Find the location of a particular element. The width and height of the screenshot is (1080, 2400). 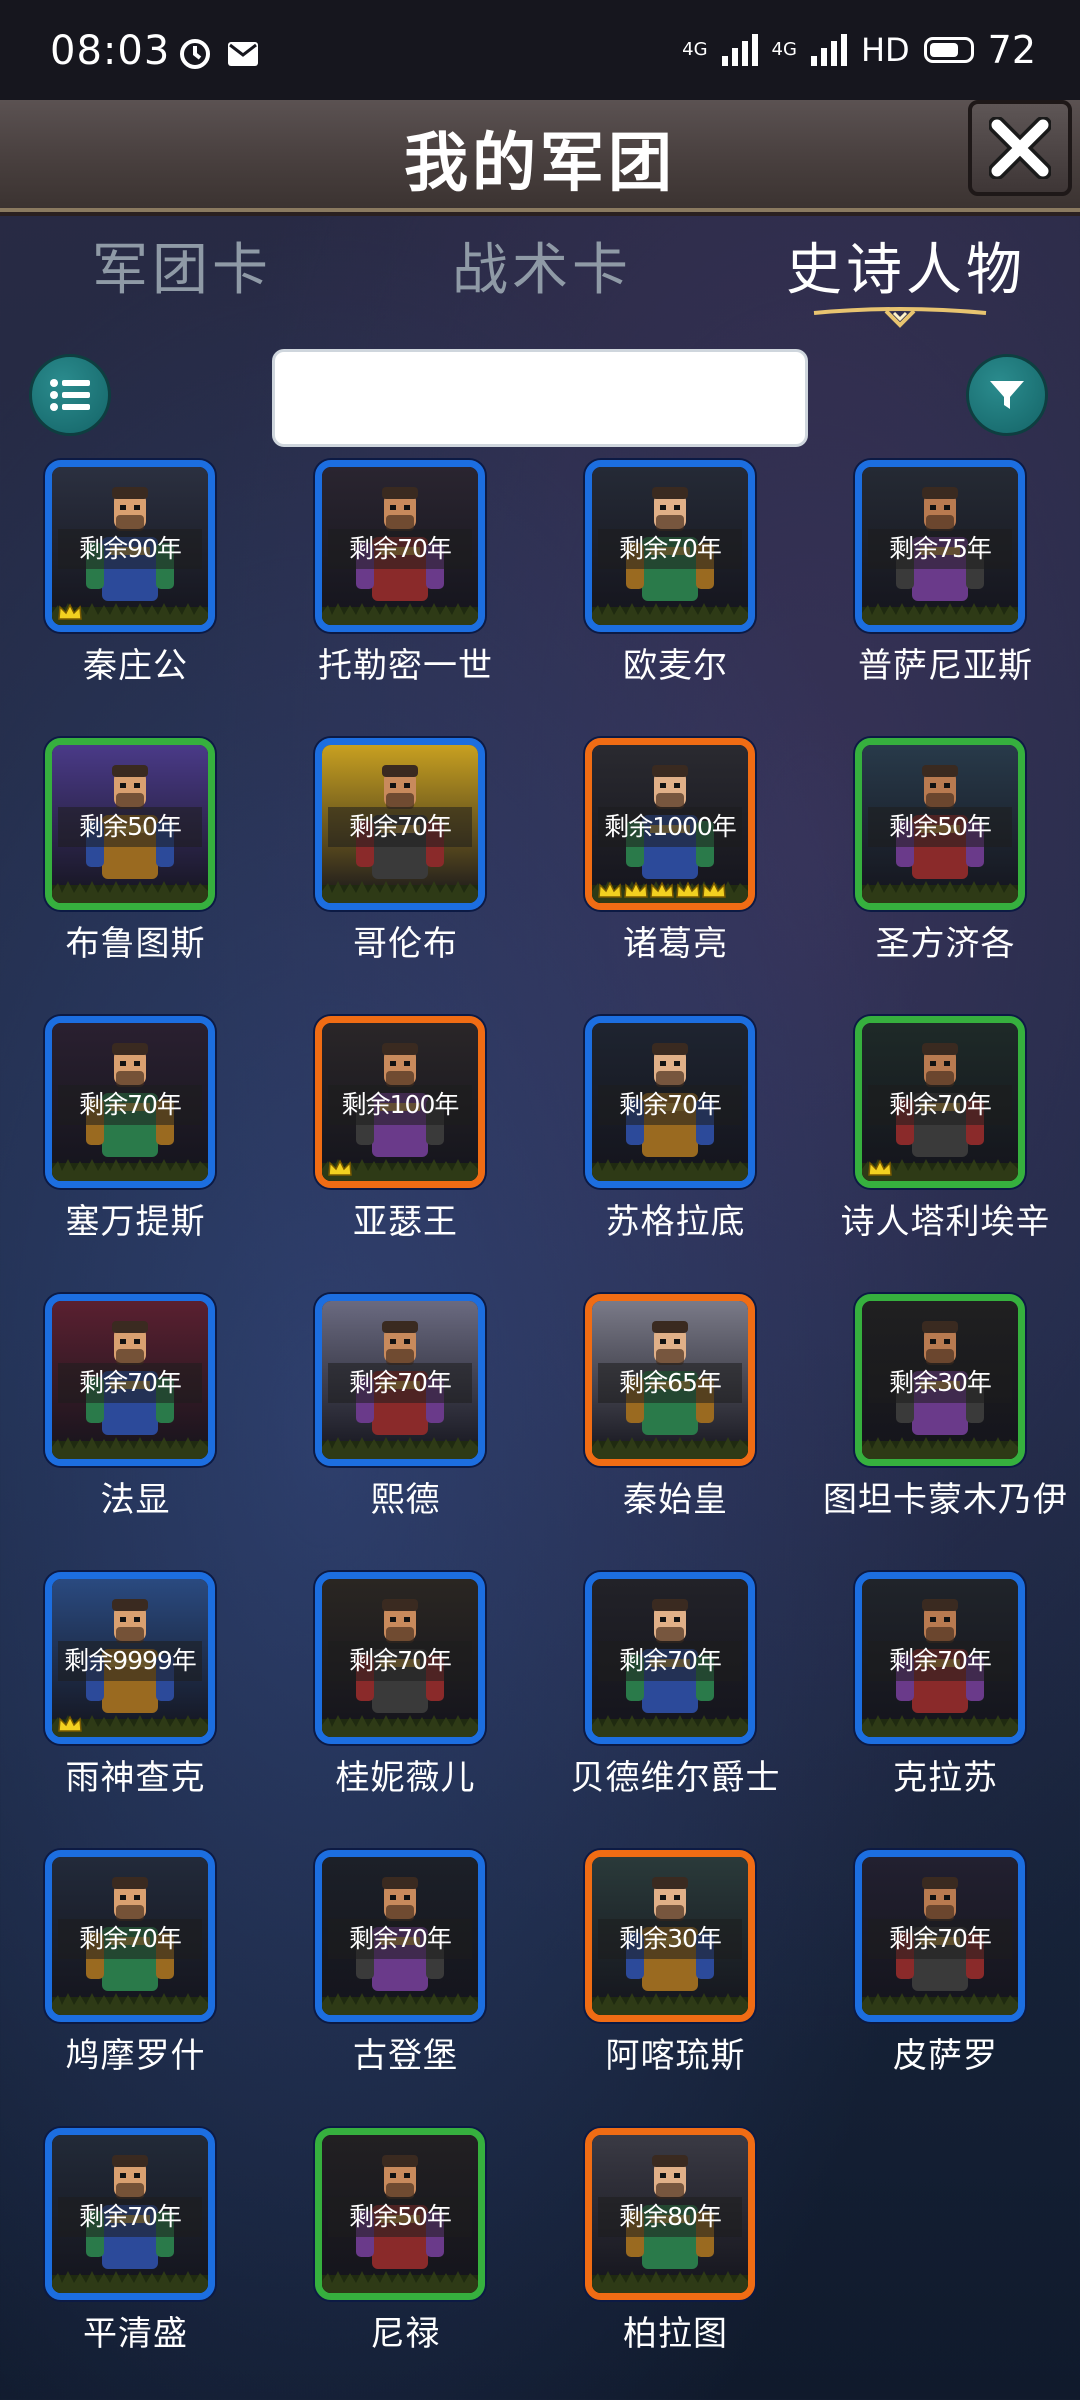

character-card: 剩余70年鸠摩罗什 is located at coordinates (135, 1980).